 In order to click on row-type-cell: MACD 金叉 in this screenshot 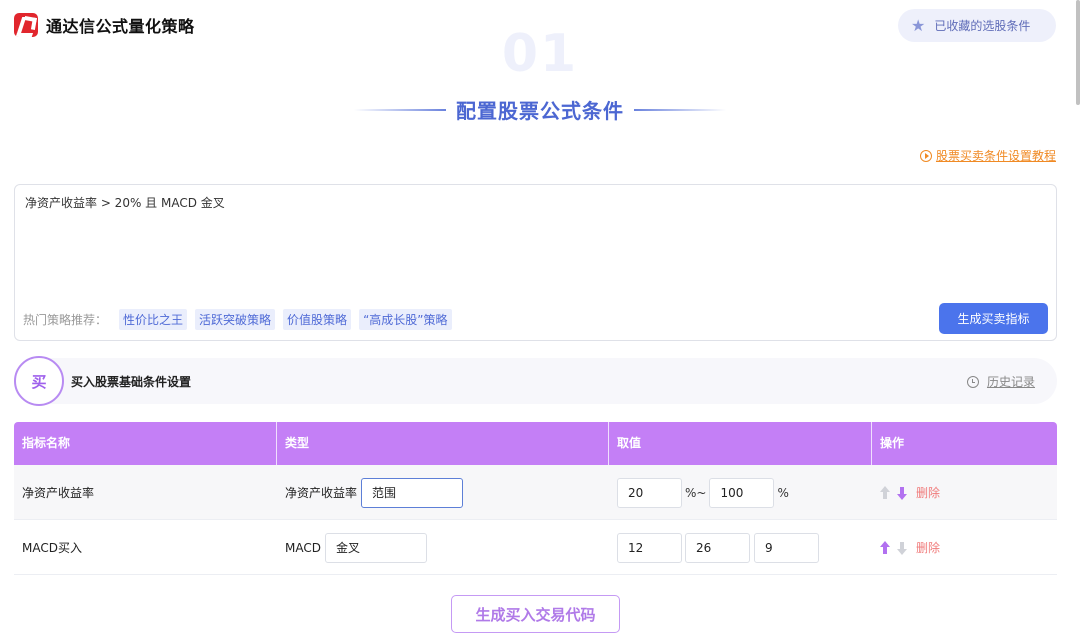, I will do `click(356, 547)`.